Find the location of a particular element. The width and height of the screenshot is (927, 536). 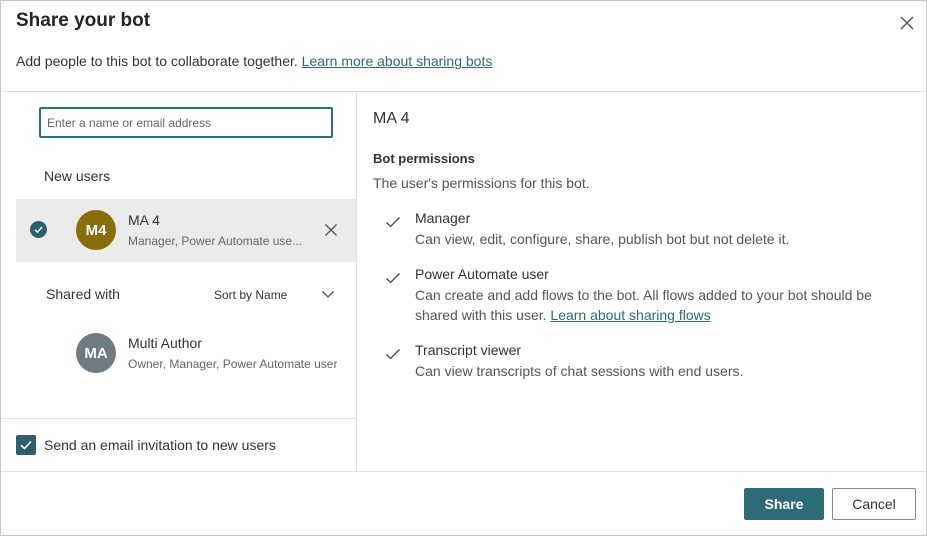

user-name: Multi Author is located at coordinates (165, 343).